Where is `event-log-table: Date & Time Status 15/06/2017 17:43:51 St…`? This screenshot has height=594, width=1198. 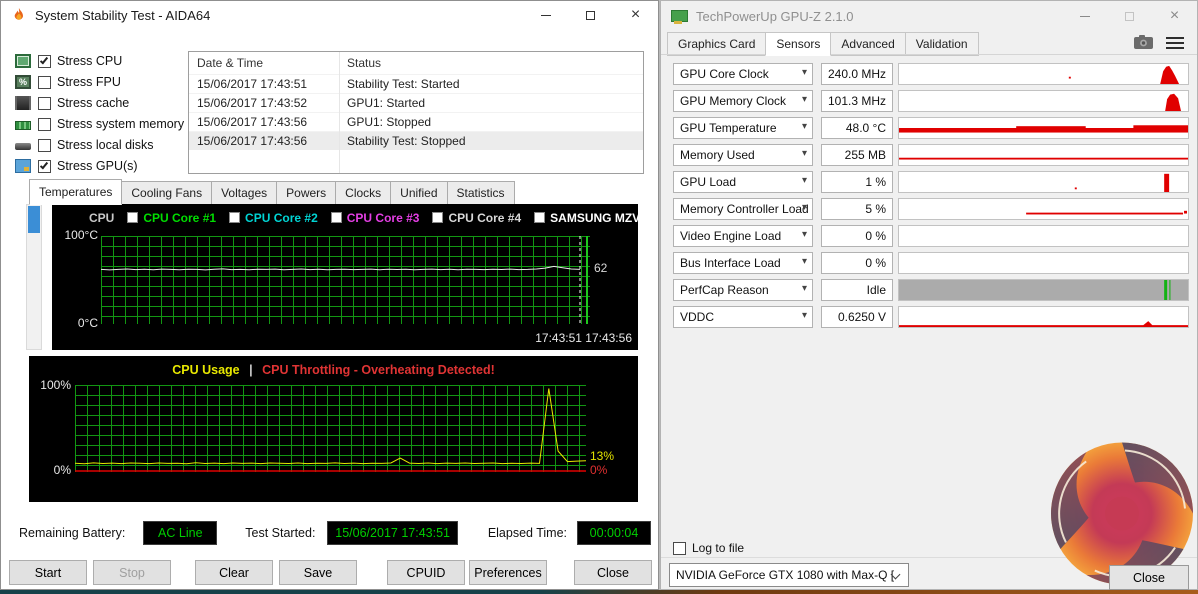 event-log-table: Date & Time Status 15/06/2017 17:43:51 St… is located at coordinates (416, 112).